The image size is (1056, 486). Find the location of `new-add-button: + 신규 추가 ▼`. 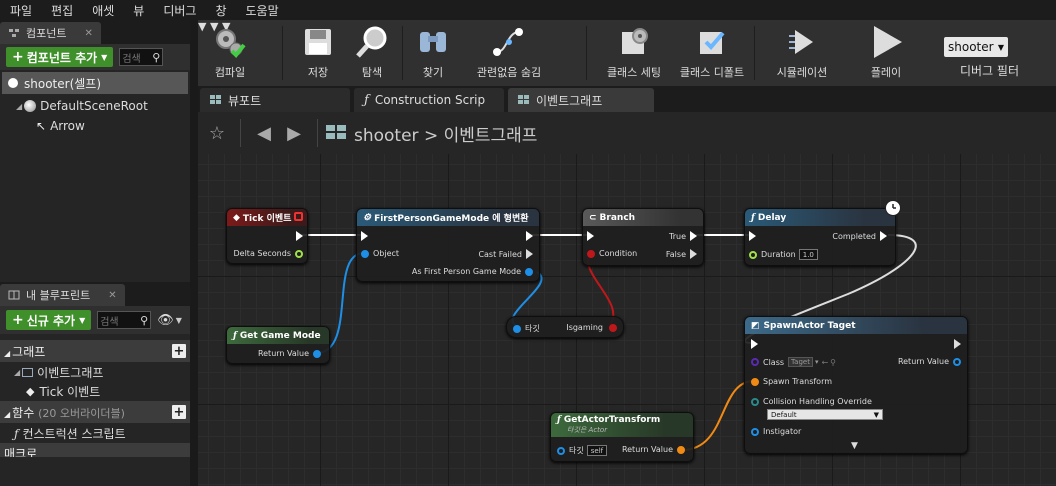

new-add-button: + 신규 추가 ▼ is located at coordinates (49, 320).